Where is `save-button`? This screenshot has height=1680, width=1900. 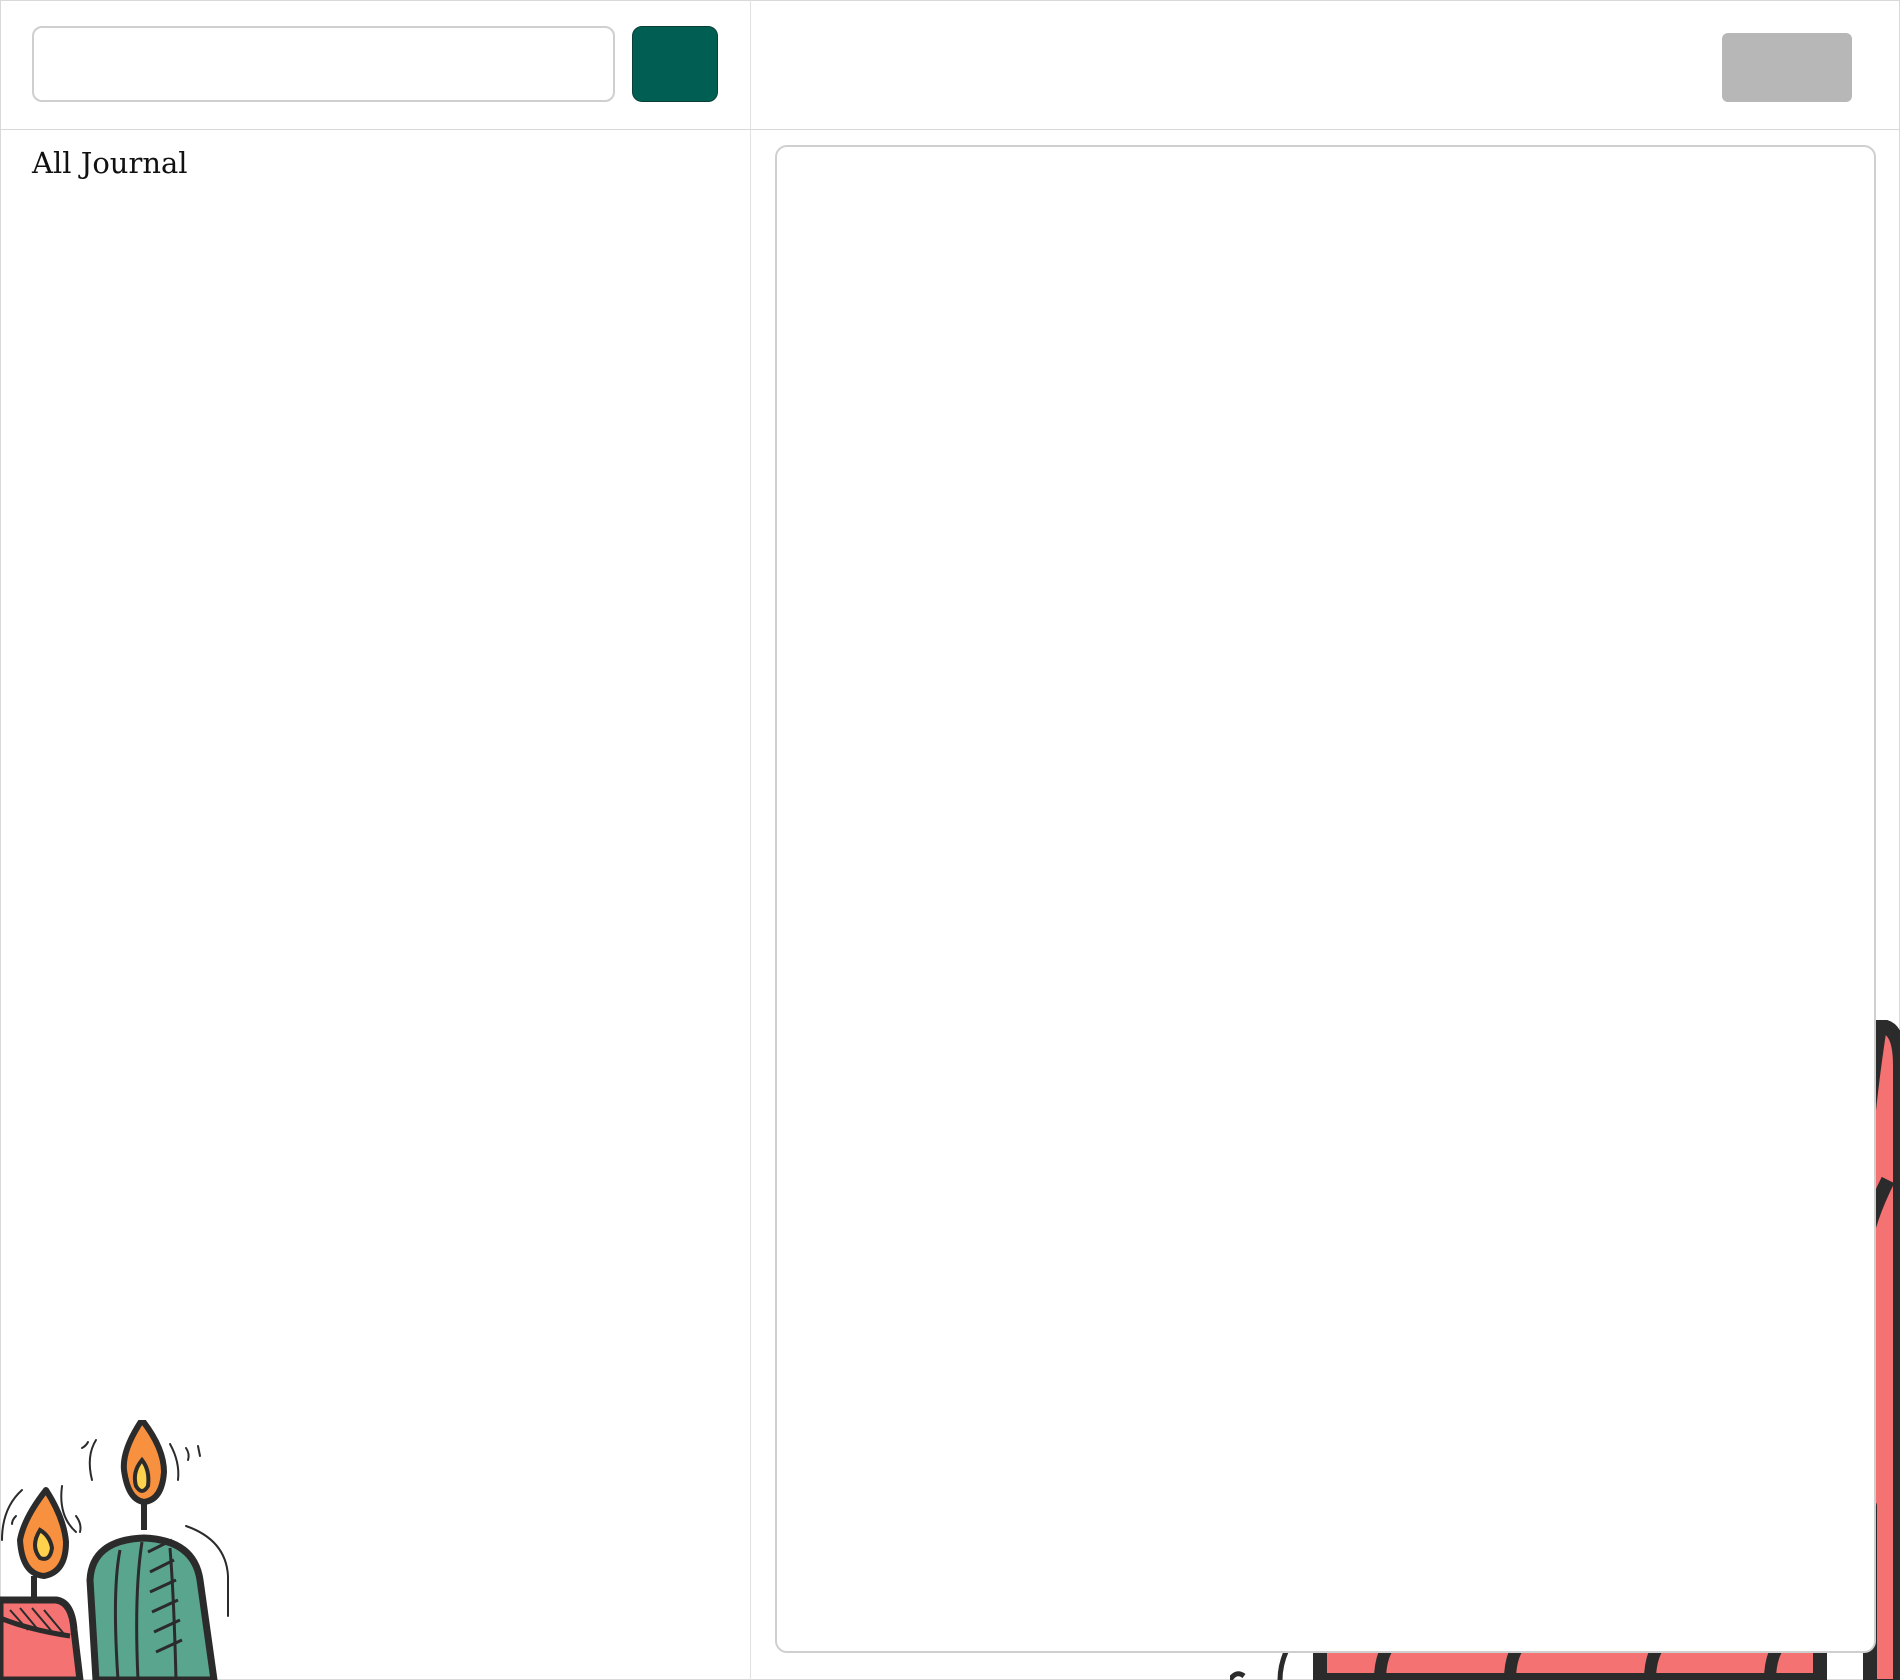
save-button is located at coordinates (1787, 67).